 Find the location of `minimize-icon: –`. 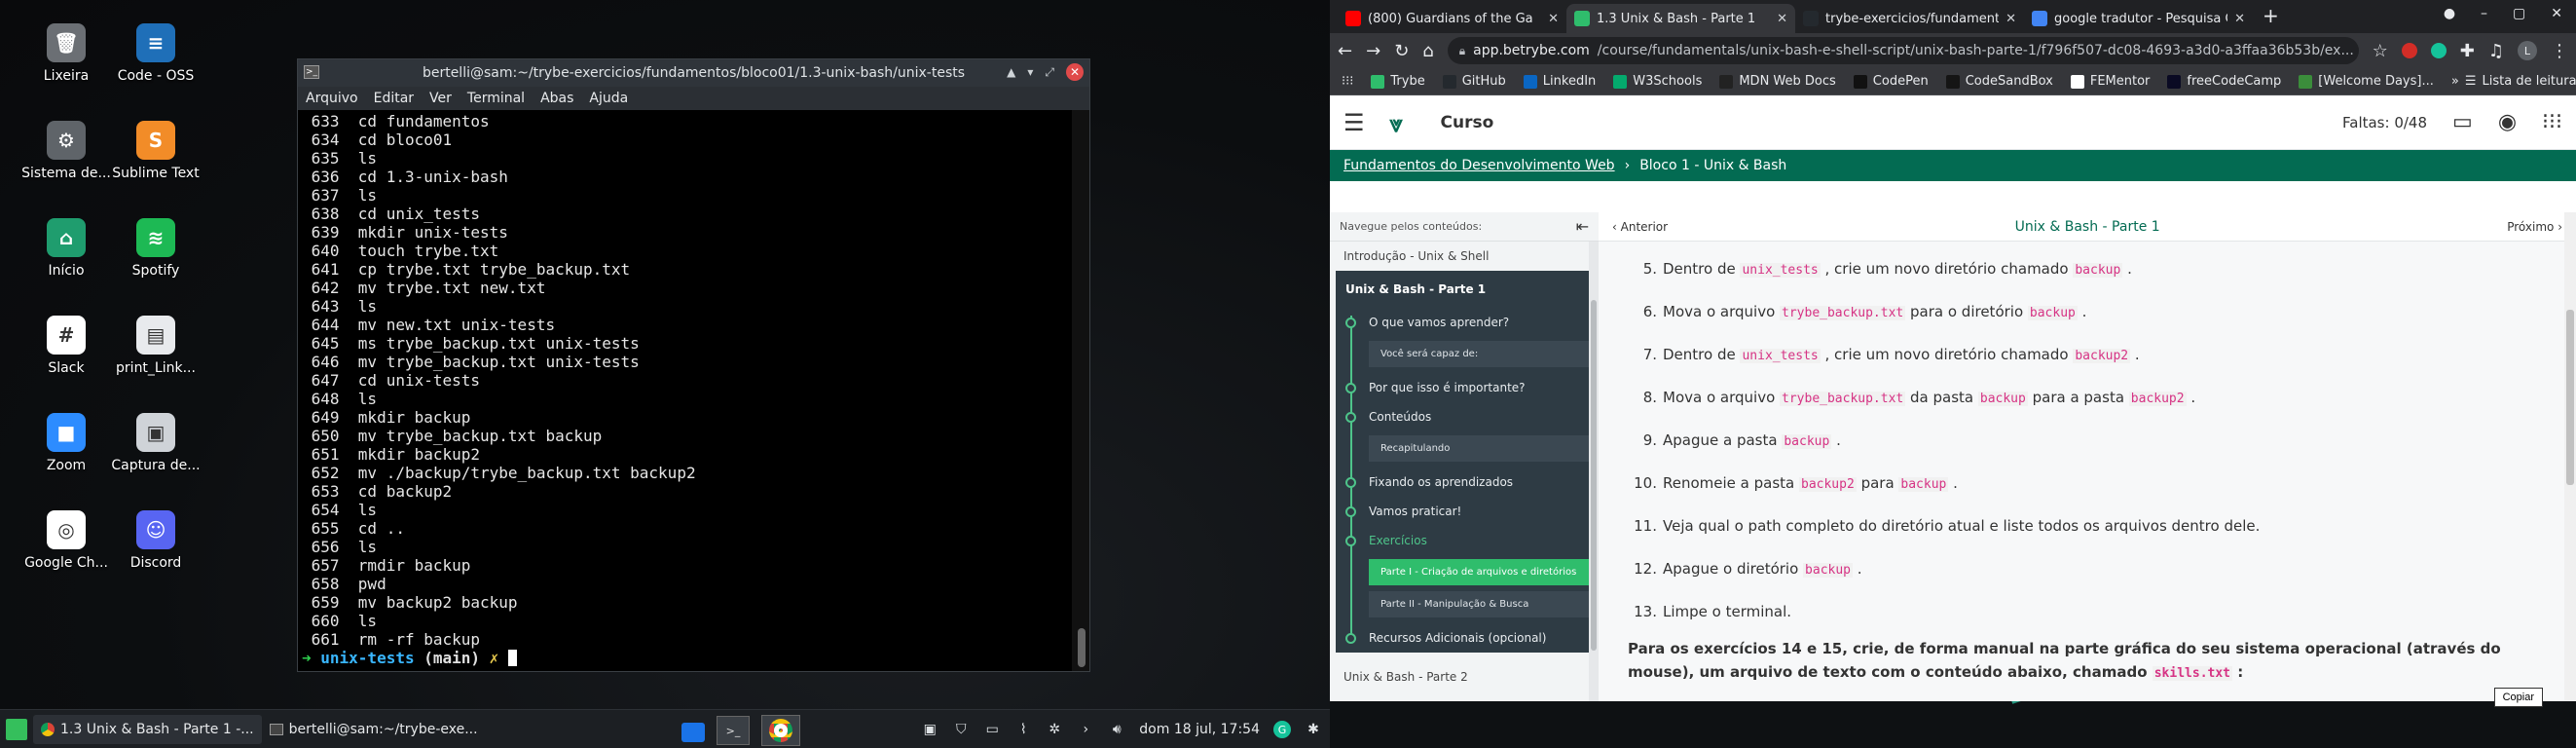

minimize-icon: – is located at coordinates (2484, 14).